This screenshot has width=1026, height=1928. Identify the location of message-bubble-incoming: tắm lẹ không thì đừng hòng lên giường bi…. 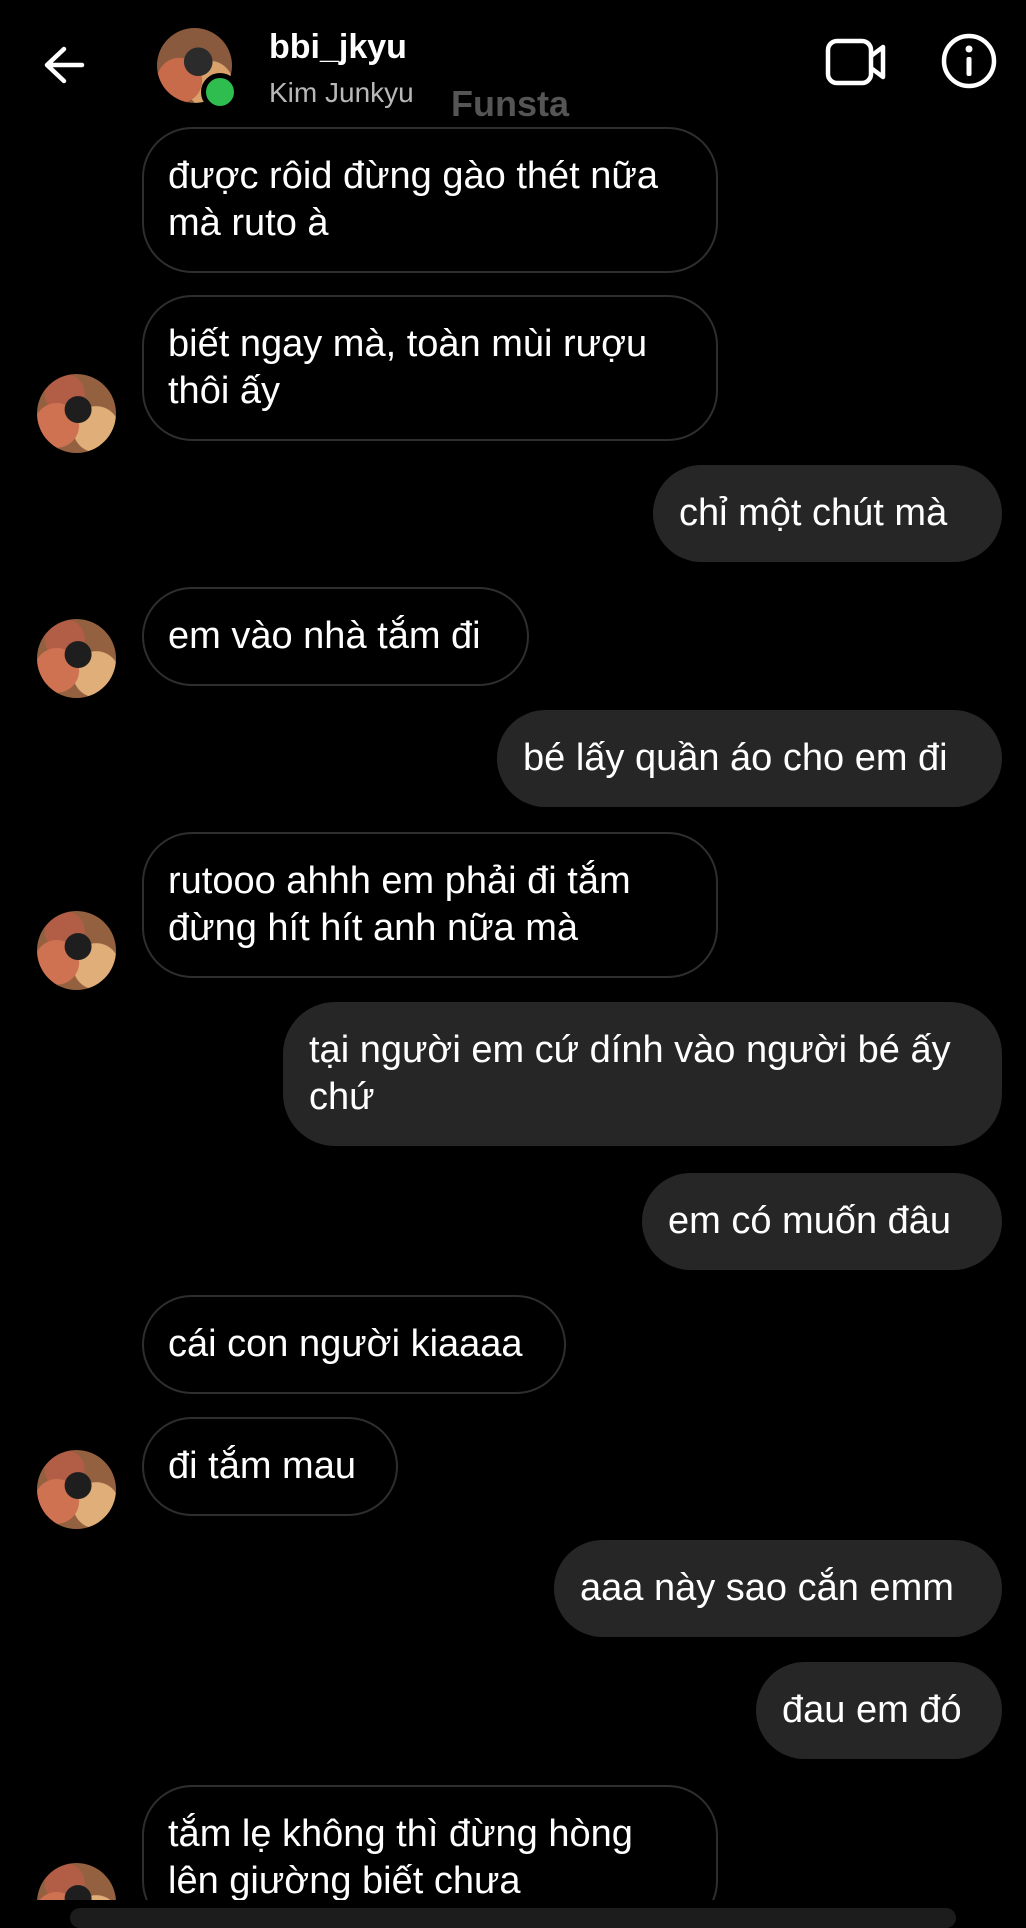
(430, 1842).